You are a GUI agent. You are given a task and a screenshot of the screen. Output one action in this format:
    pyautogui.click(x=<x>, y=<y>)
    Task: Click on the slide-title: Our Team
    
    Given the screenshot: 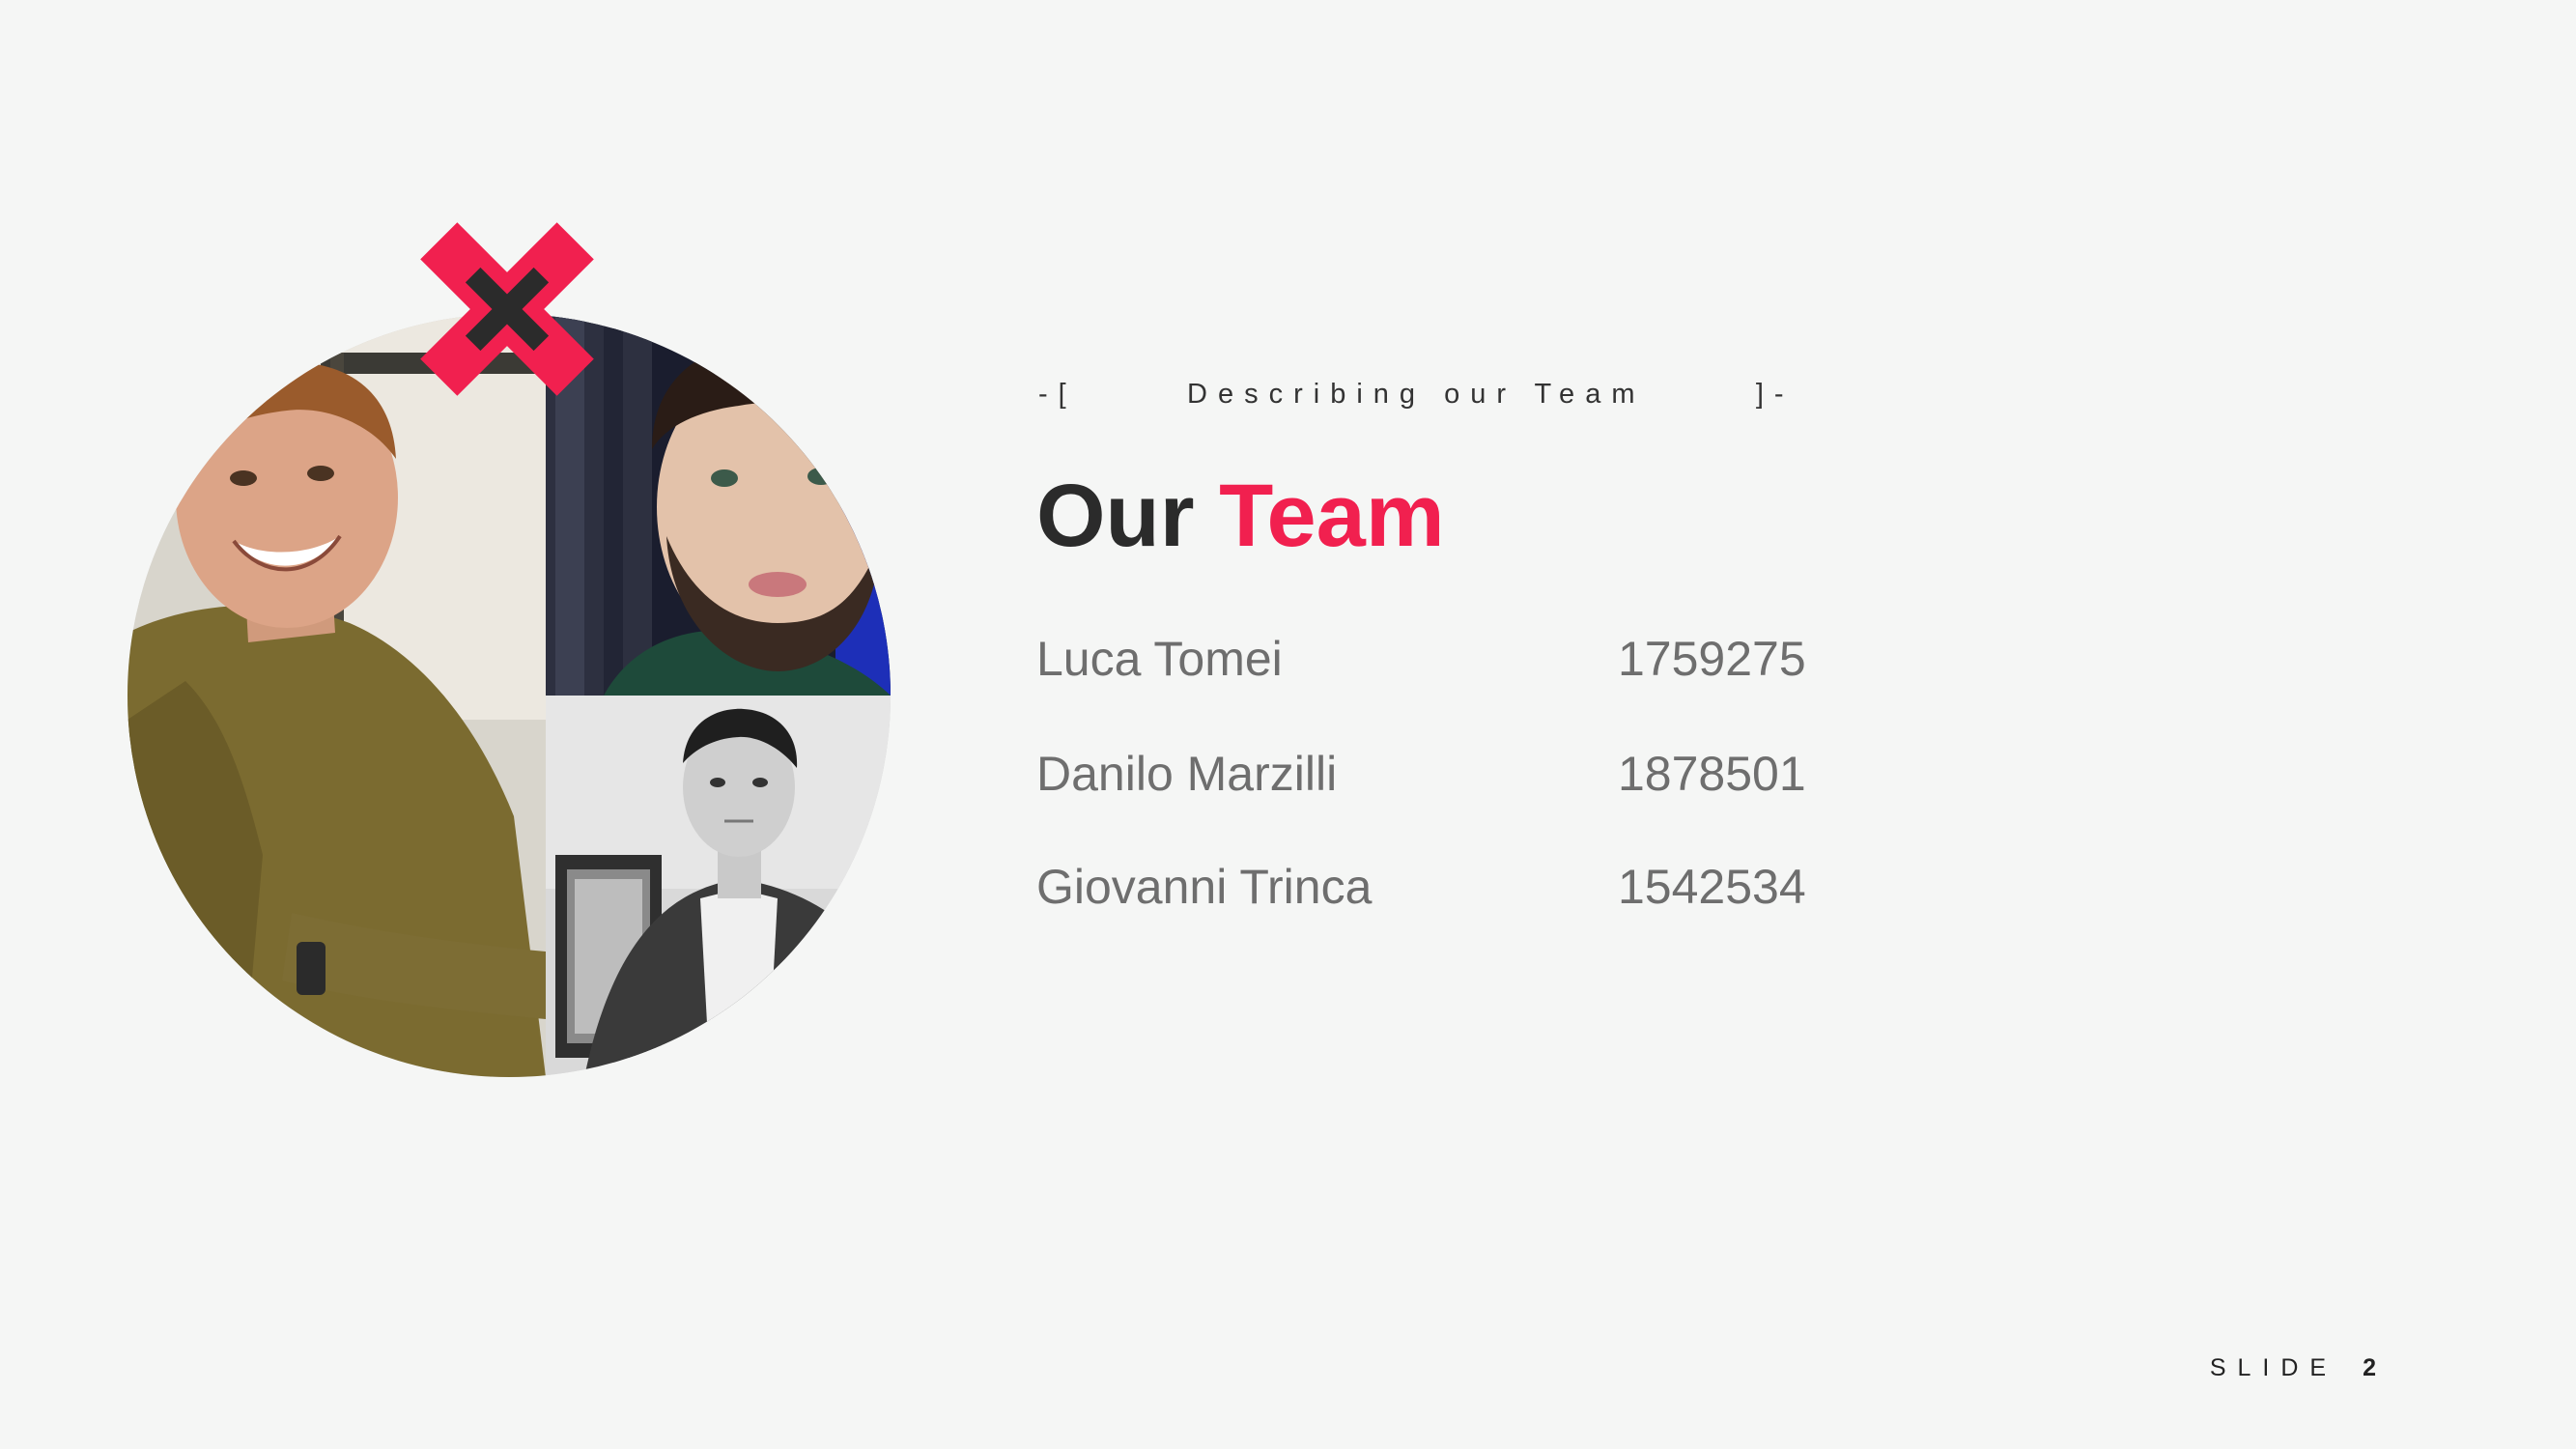 What is the action you would take?
    pyautogui.click(x=1240, y=515)
    